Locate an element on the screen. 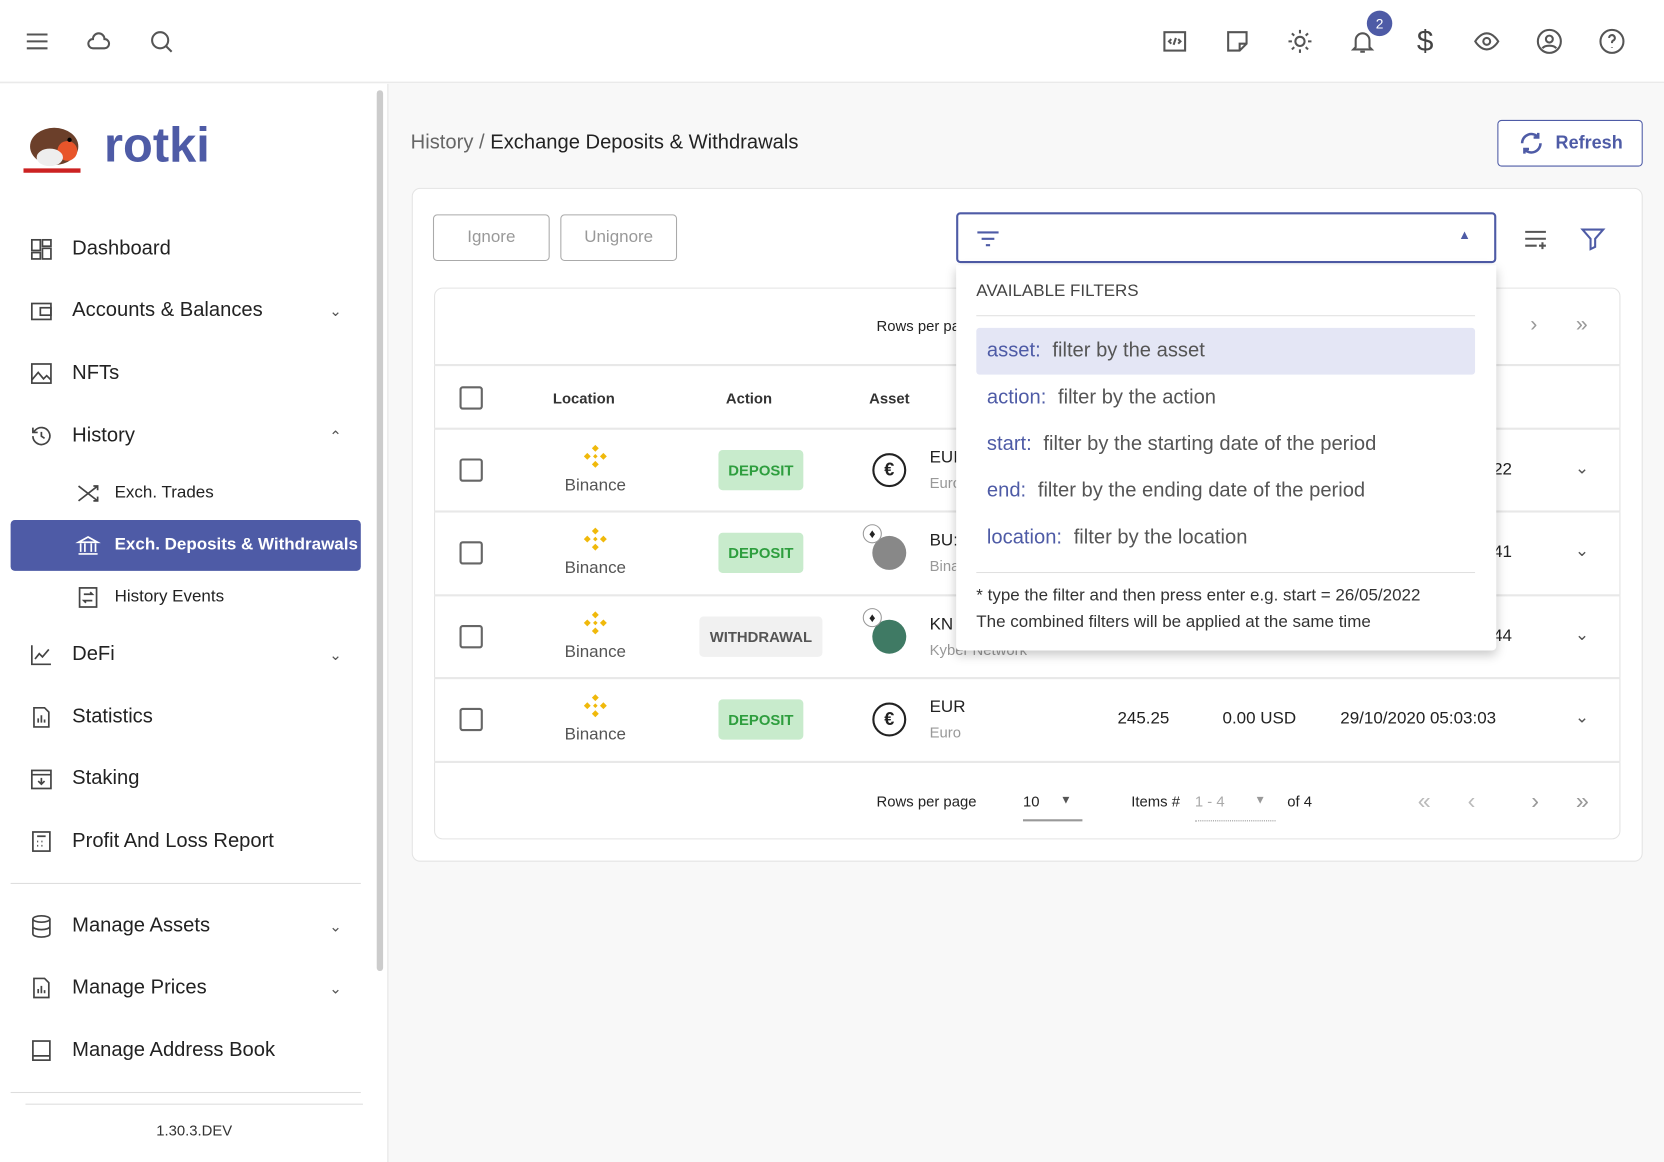 The height and width of the screenshot is (1162, 1664). sidebar-item-manage-assets: Manage Assets ⌄ is located at coordinates (186, 926).